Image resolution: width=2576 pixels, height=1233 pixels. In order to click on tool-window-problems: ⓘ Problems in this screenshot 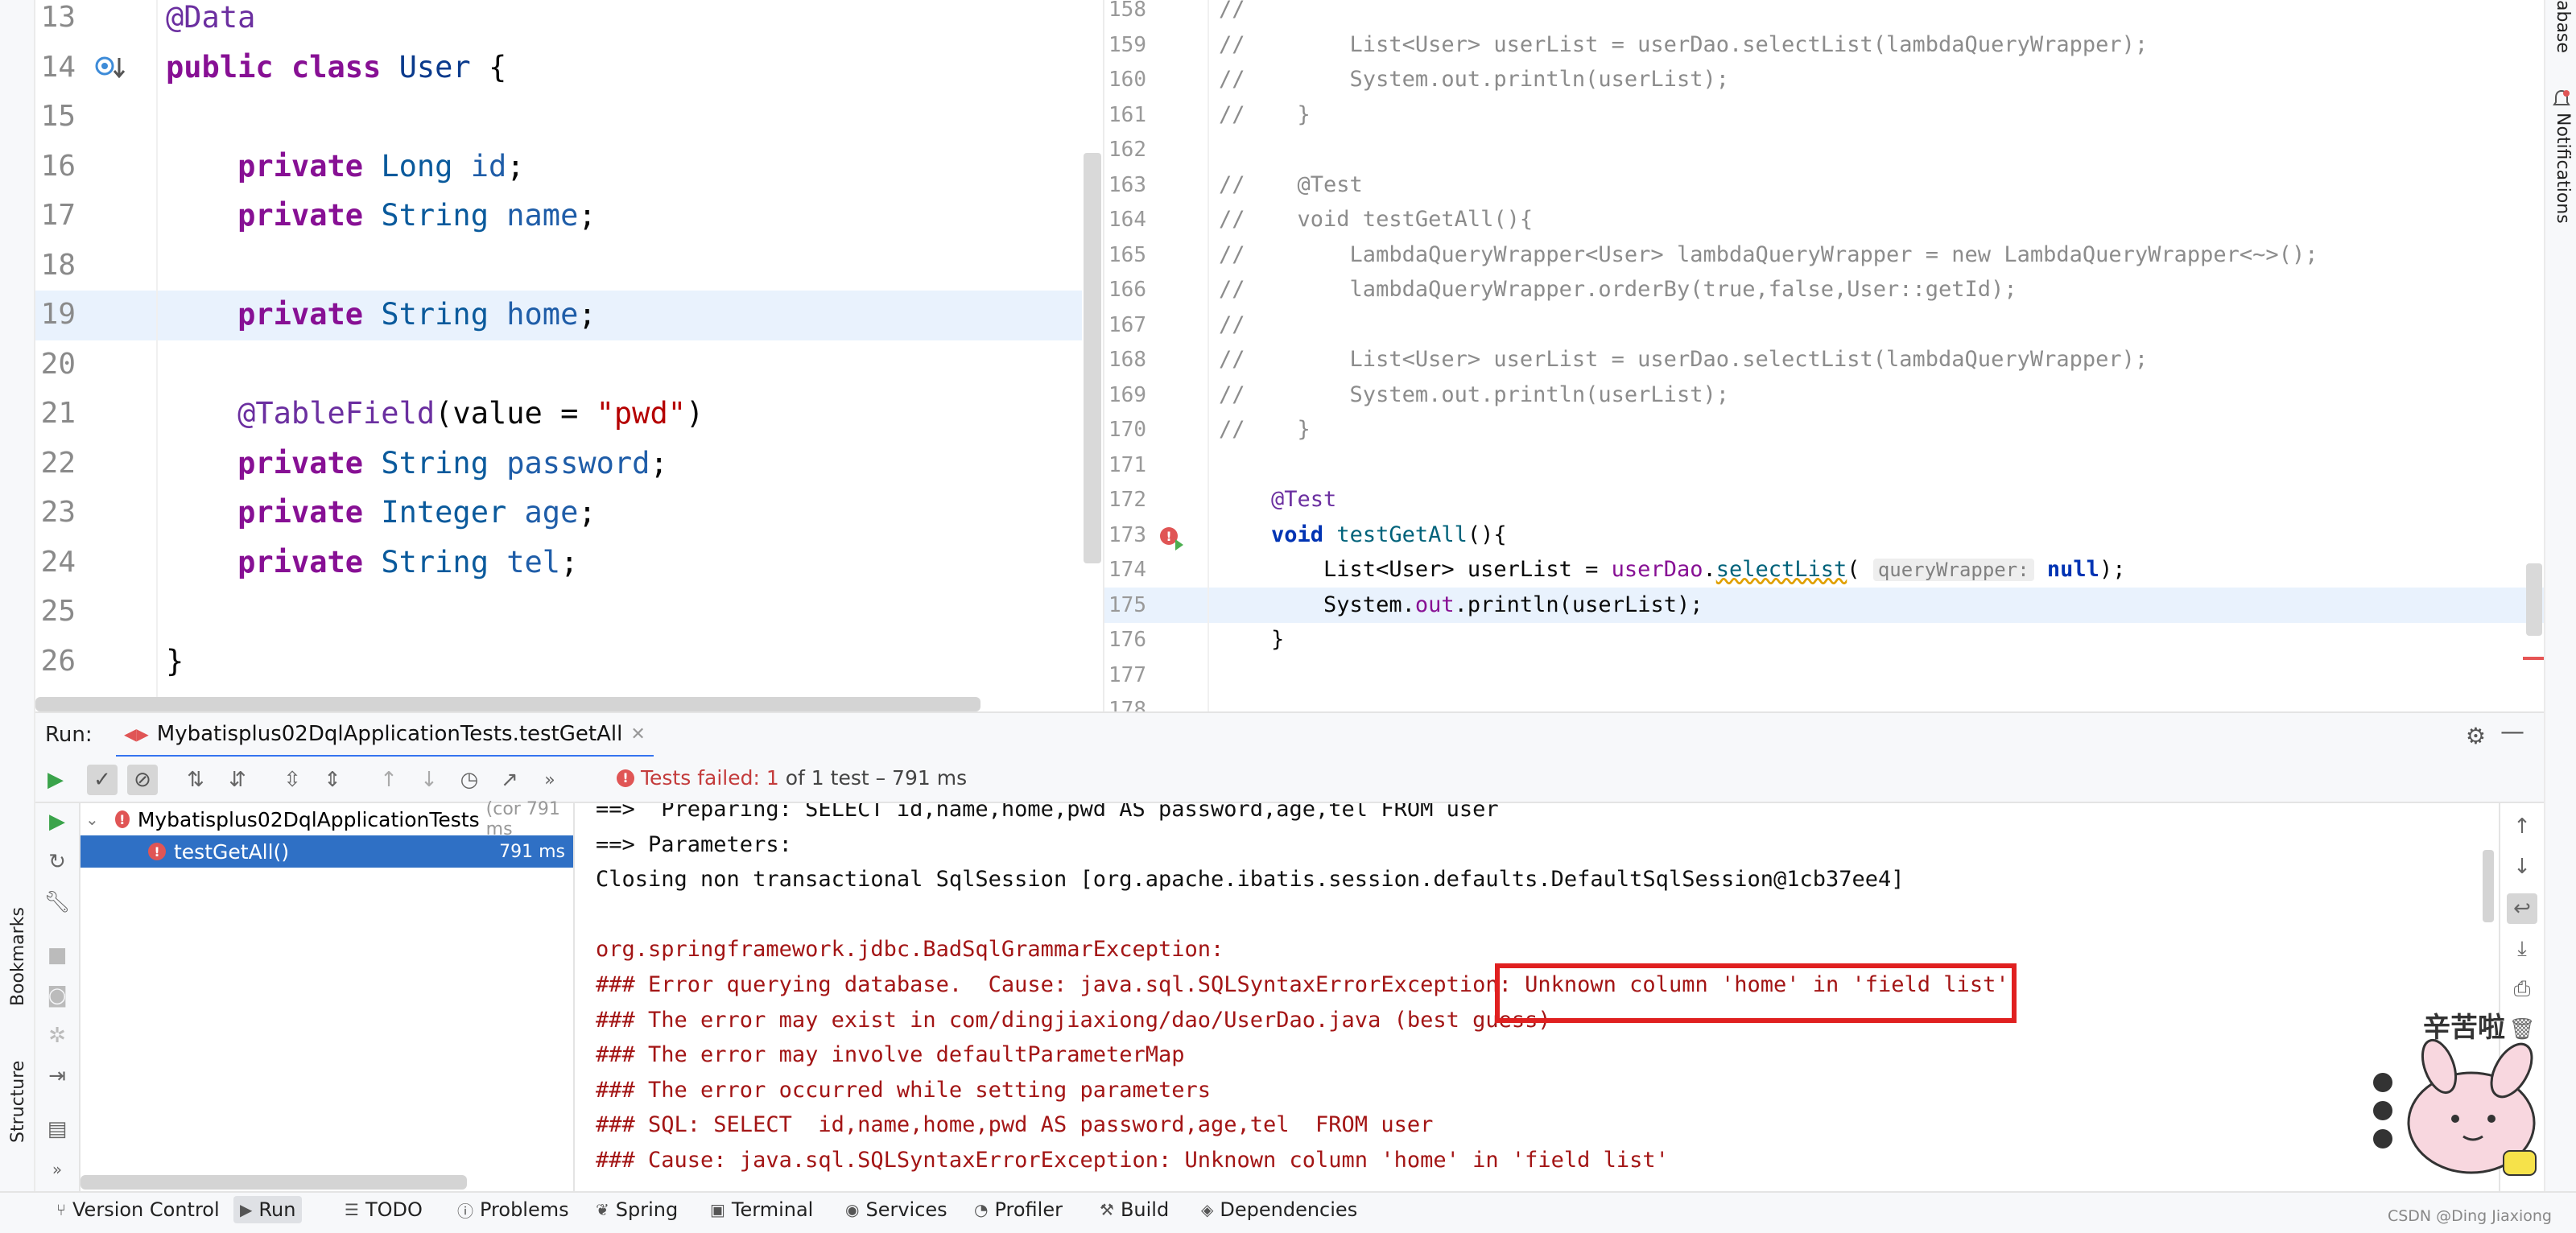, I will do `click(513, 1210)`.